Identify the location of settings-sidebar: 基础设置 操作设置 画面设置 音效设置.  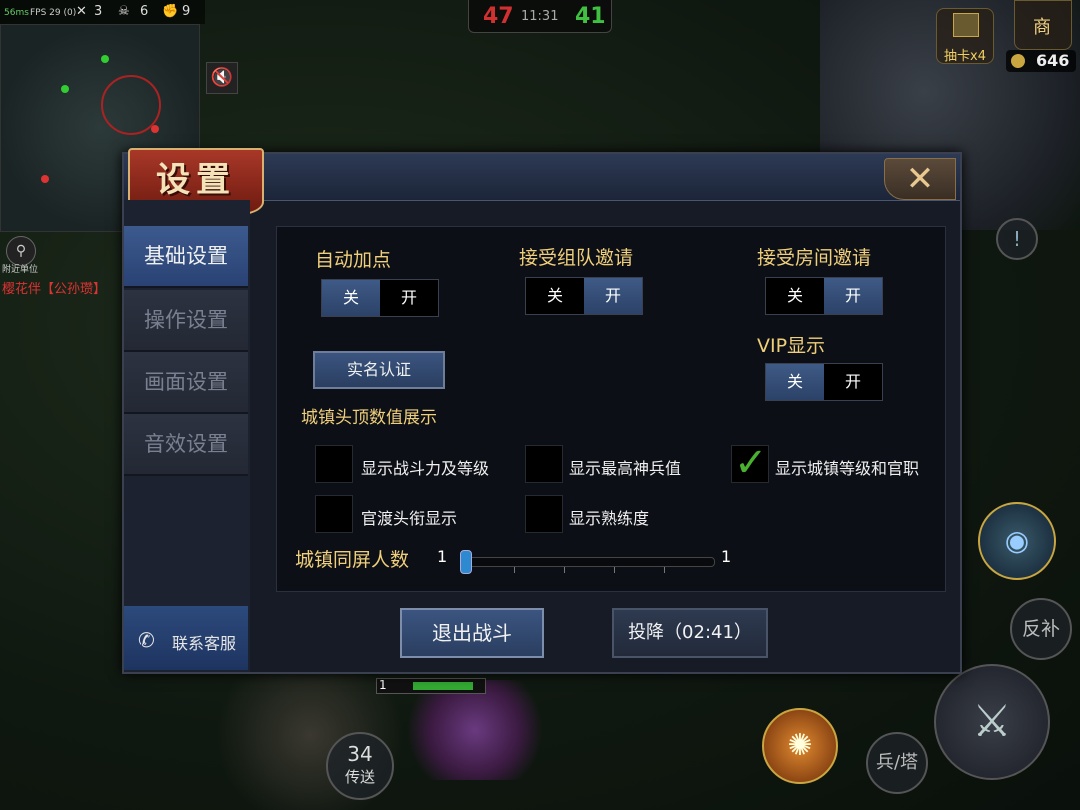
(187, 436).